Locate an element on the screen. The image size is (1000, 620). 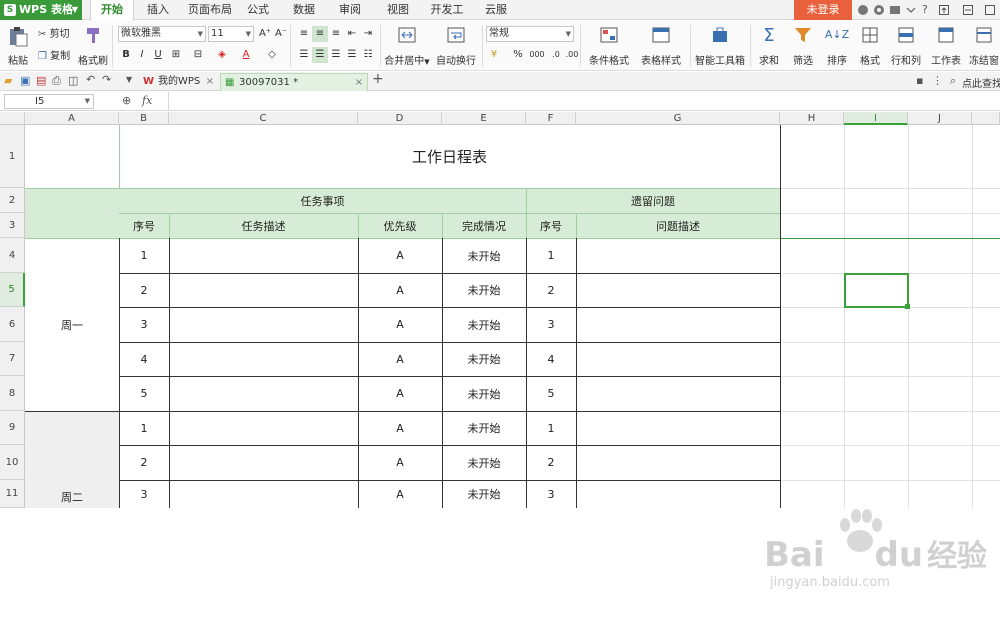
font-size-select: 11 ▼ is located at coordinates (231, 34).